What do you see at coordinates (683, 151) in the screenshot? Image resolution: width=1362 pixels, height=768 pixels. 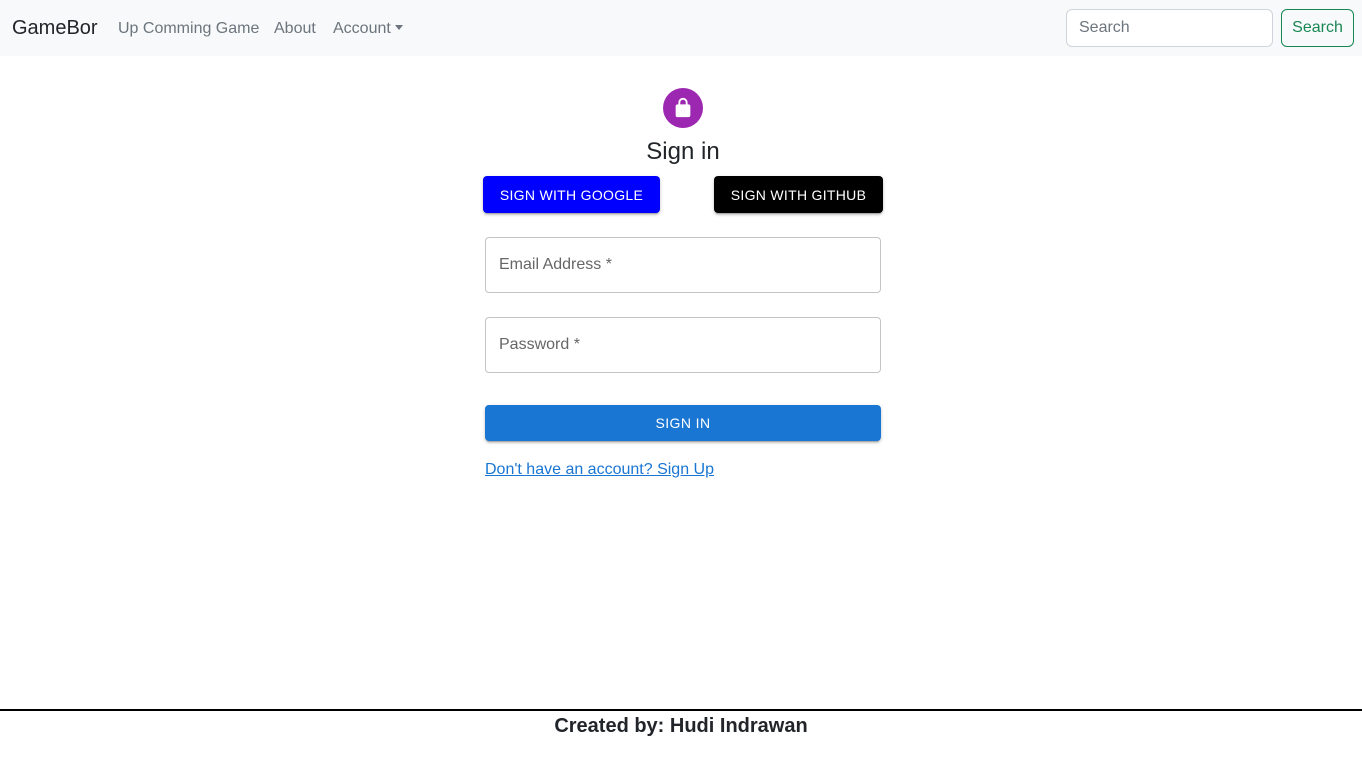 I see `page-title: Sign in` at bounding box center [683, 151].